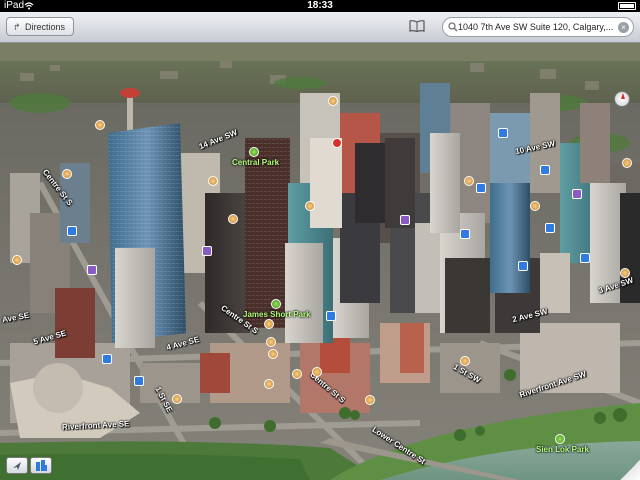 The width and height of the screenshot is (640, 480). What do you see at coordinates (417, 26) in the screenshot?
I see `bookmarks-icon` at bounding box center [417, 26].